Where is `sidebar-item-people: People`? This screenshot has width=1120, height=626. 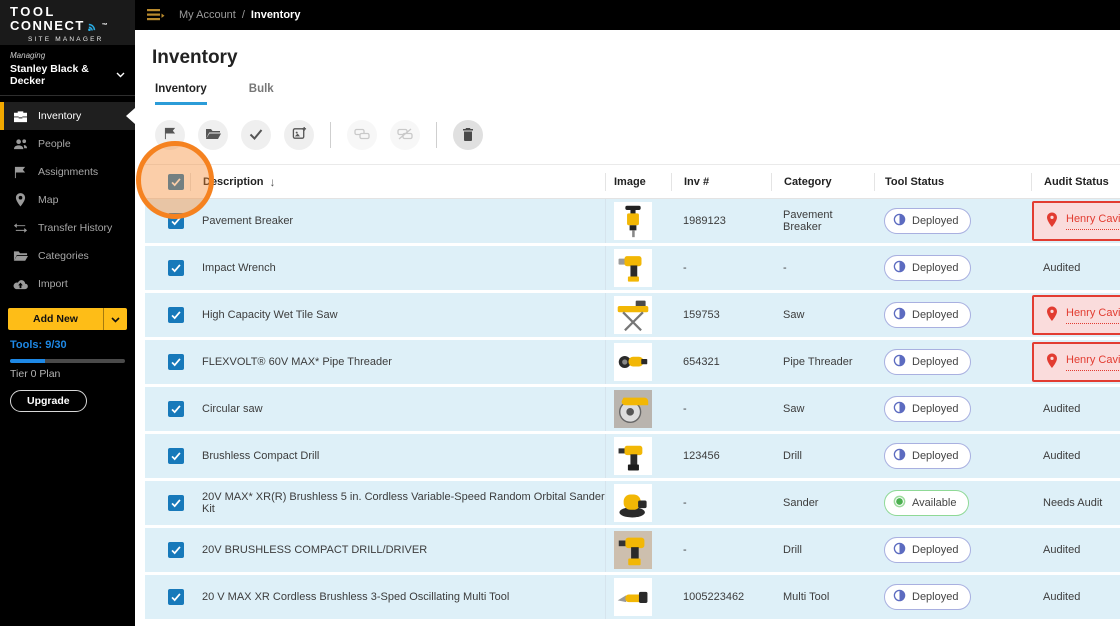
sidebar-item-people: People is located at coordinates (67, 144).